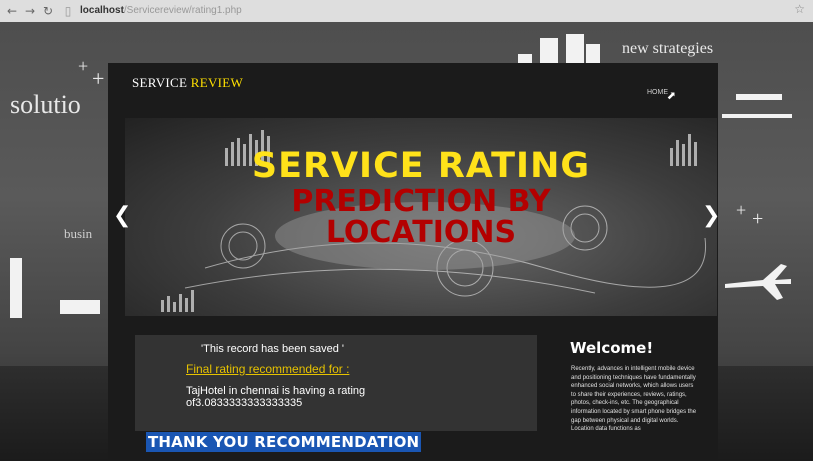  Describe the element at coordinates (267, 369) in the screenshot. I see `final-rating-label: Final rating recommended for :` at that location.